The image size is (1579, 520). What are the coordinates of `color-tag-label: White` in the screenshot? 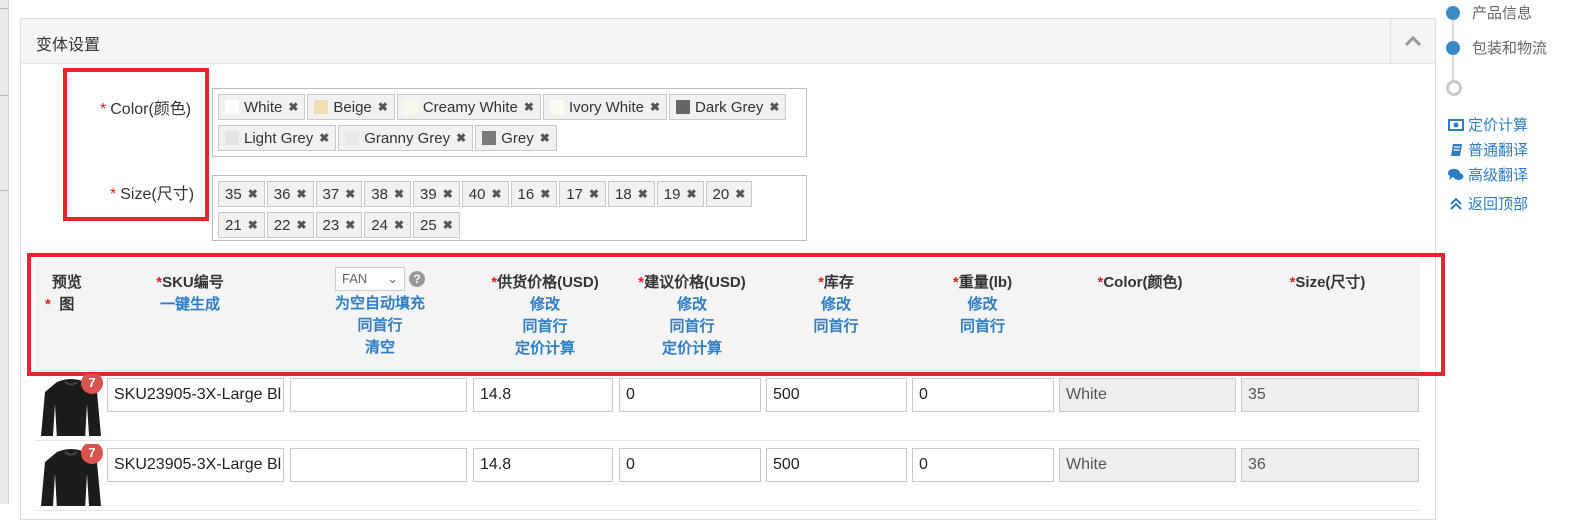 It's located at (263, 107).